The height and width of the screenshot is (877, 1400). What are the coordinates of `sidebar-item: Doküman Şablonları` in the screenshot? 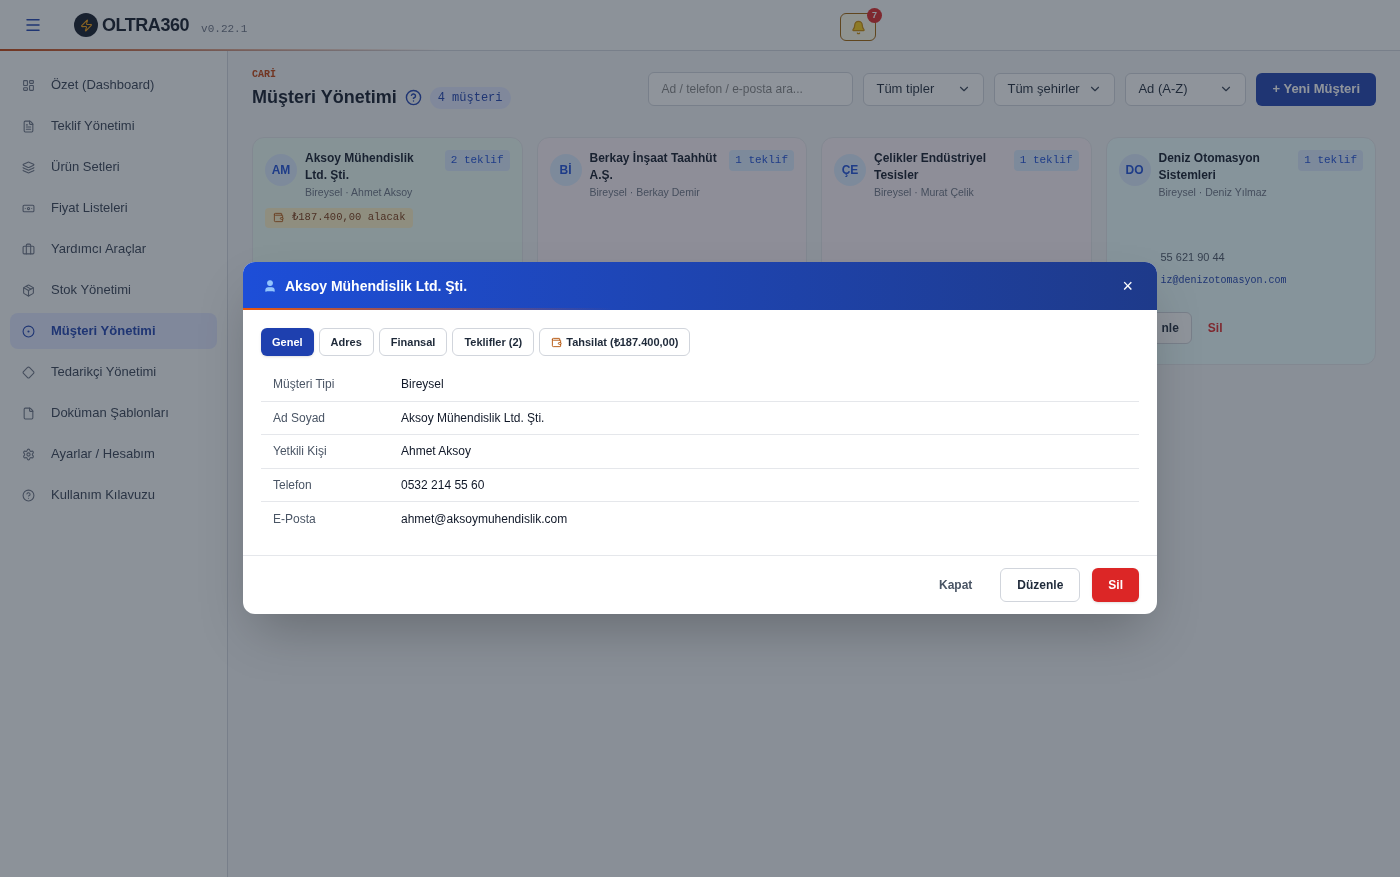 It's located at (113, 413).